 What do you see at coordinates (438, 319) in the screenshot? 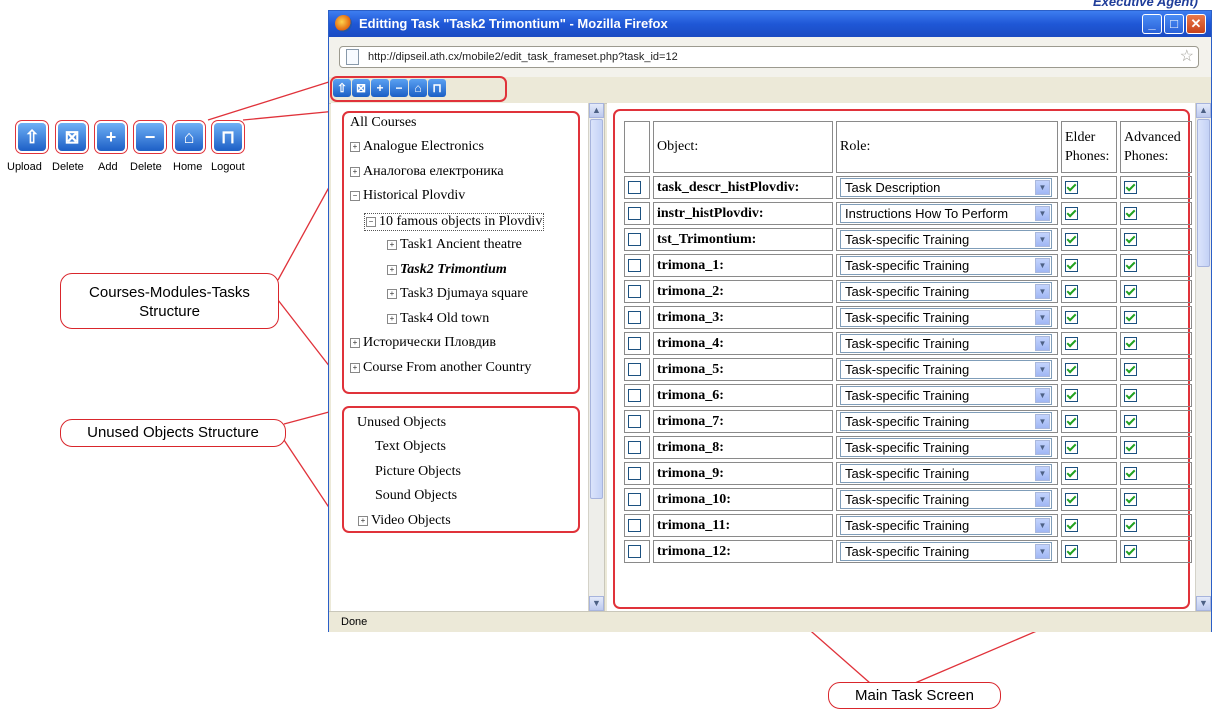
I see `tree-item-task4: + Task4 Old town` at bounding box center [438, 319].